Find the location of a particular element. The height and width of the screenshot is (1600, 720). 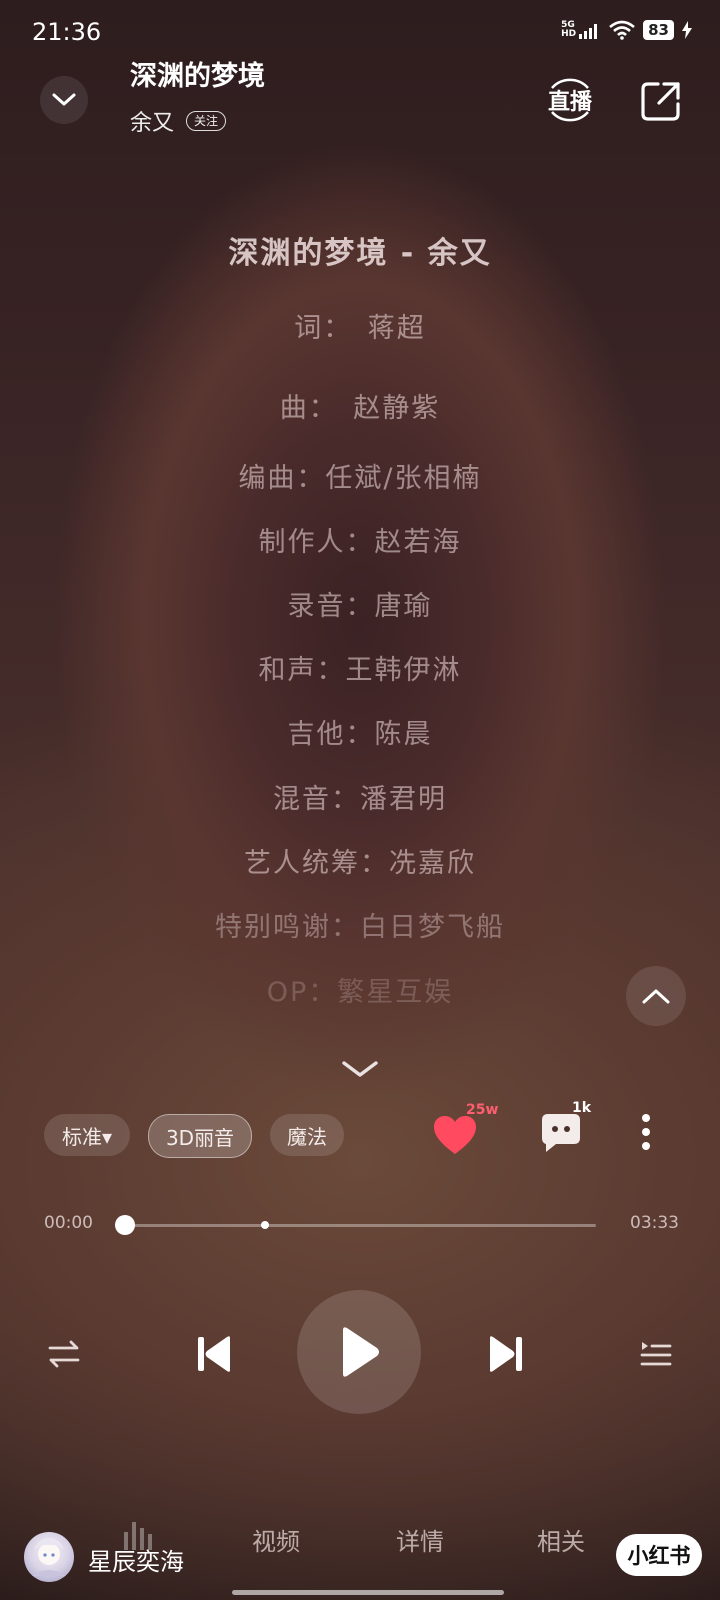

more-vertical-icon is located at coordinates (646, 1132).